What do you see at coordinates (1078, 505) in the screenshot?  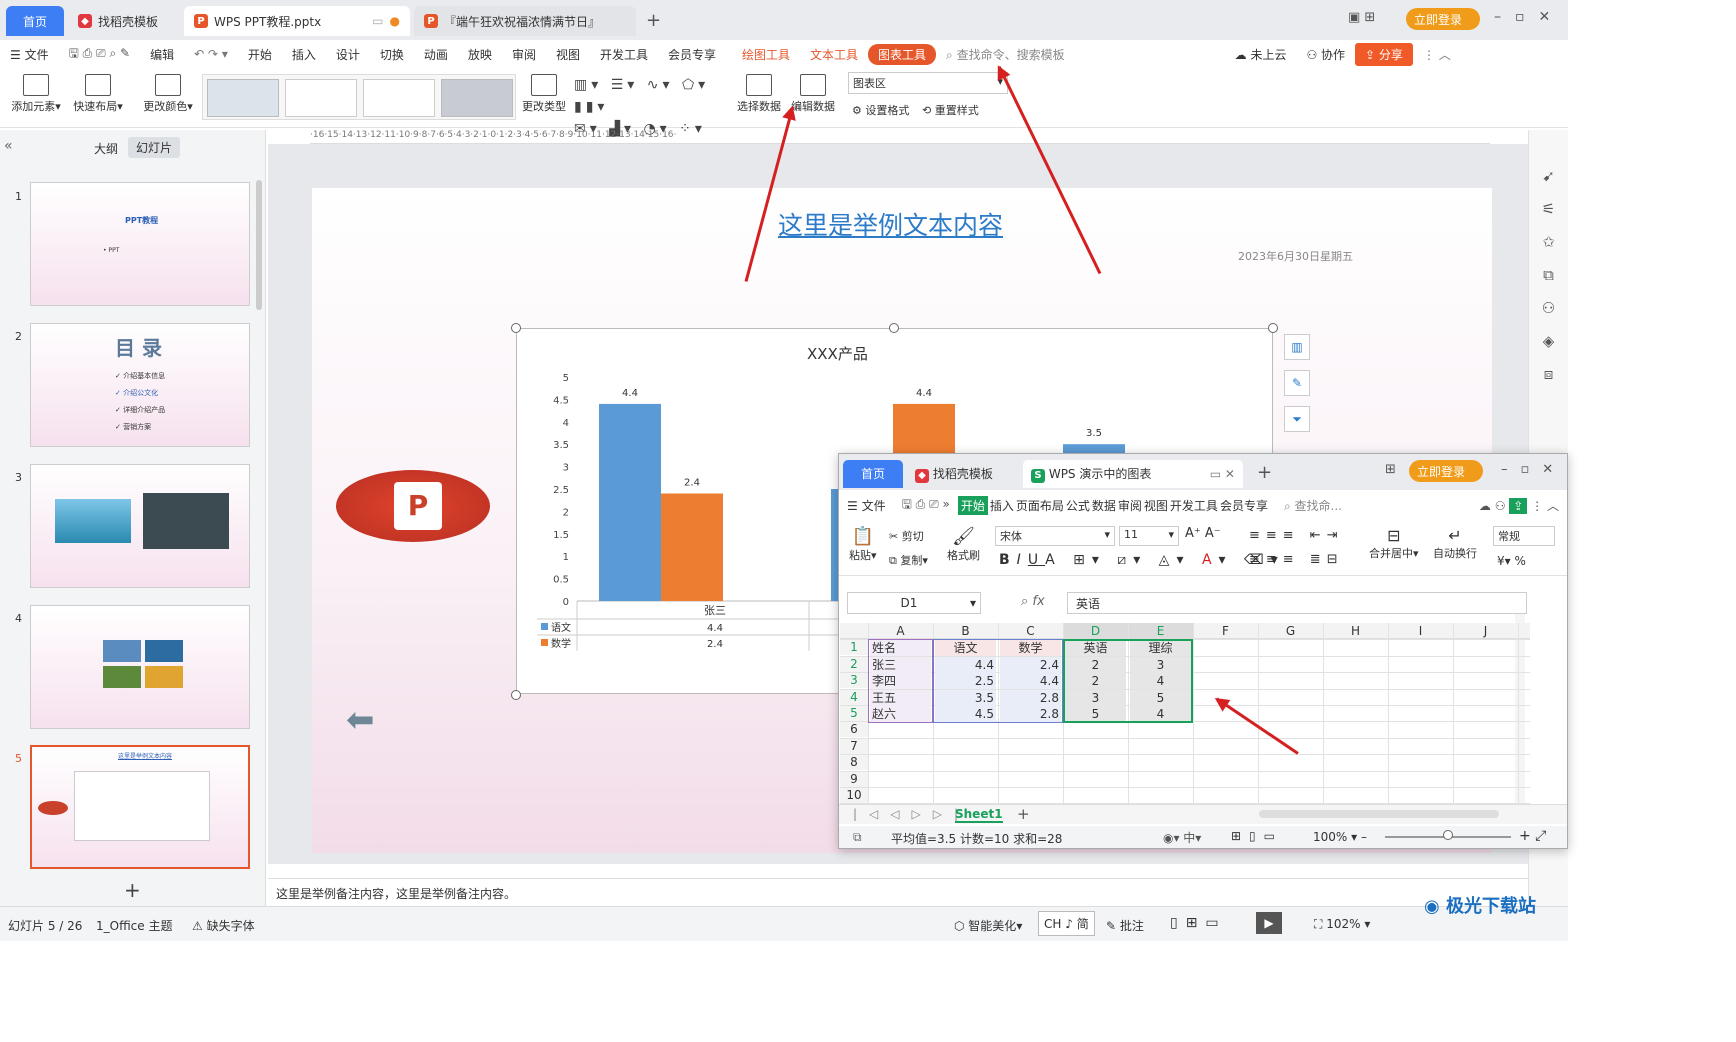 I see `ss-menu-formula: 公式` at bounding box center [1078, 505].